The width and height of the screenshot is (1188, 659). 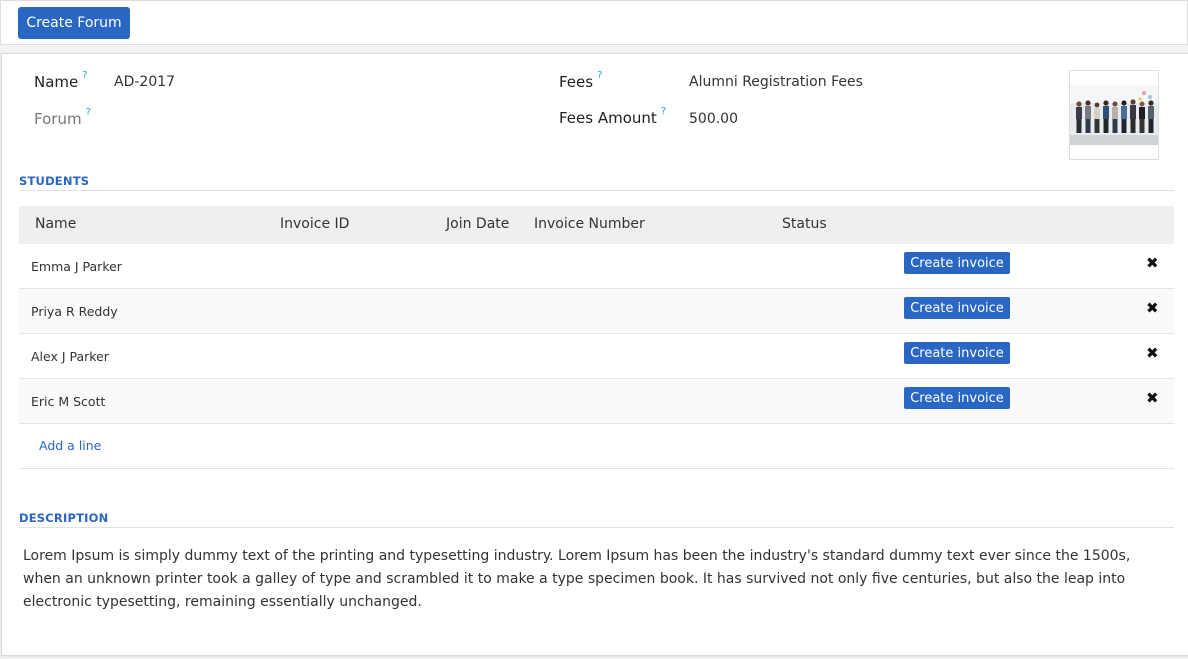 What do you see at coordinates (64, 518) in the screenshot?
I see `description-section-title: DESCRIPTION` at bounding box center [64, 518].